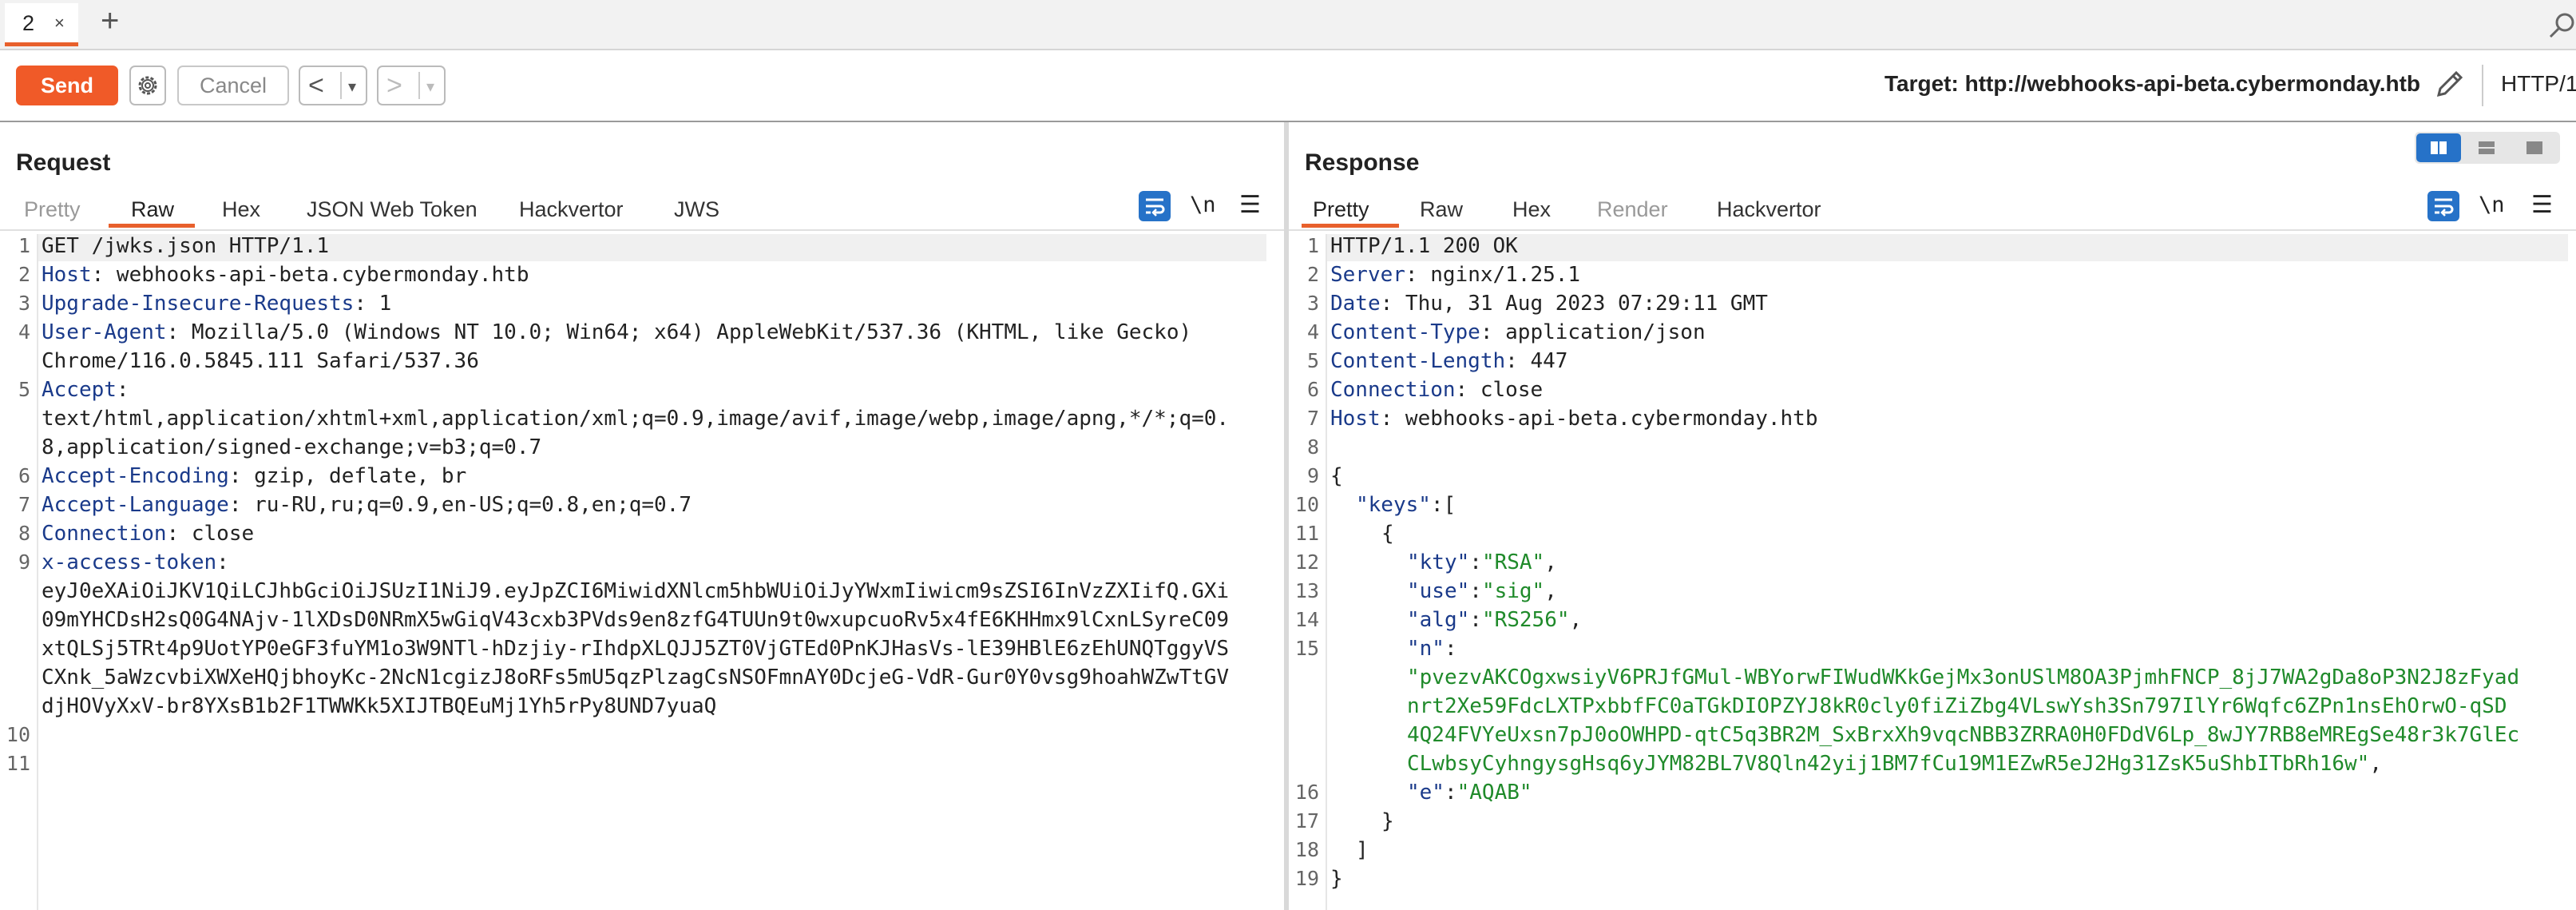  What do you see at coordinates (217, 304) in the screenshot?
I see `request-line: Upgrade-Insecure-Requests: 1` at bounding box center [217, 304].